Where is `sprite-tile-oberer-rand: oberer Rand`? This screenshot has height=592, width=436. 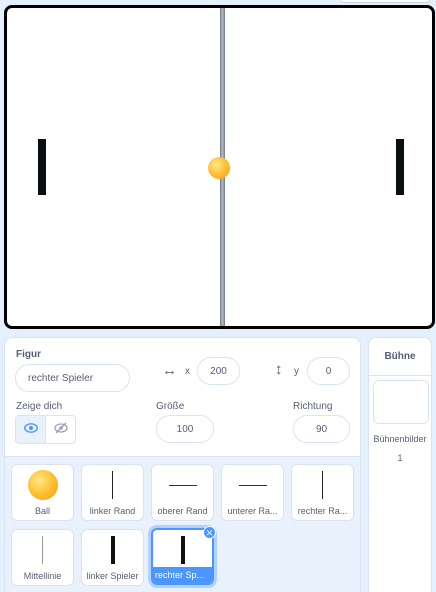 sprite-tile-oberer-rand: oberer Rand is located at coordinates (182, 492).